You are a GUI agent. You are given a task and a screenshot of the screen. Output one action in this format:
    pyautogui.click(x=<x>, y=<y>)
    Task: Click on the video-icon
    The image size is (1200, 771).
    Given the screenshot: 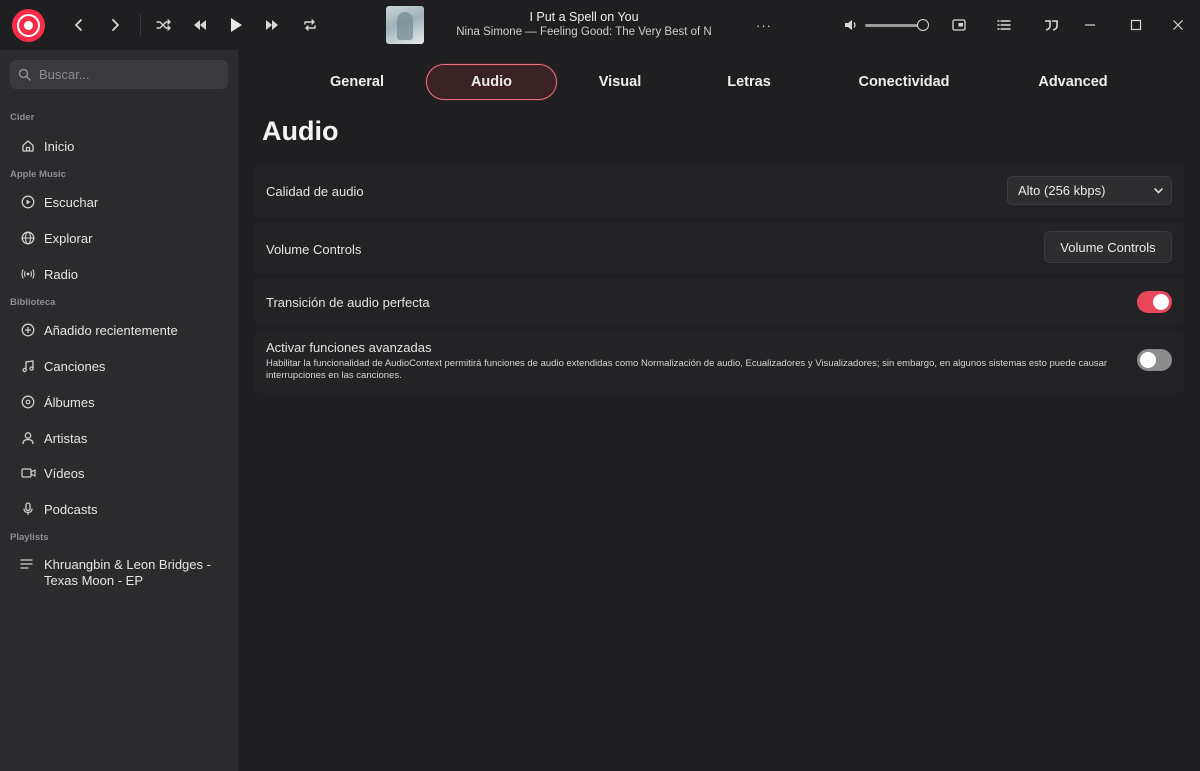 What is the action you would take?
    pyautogui.click(x=28, y=473)
    